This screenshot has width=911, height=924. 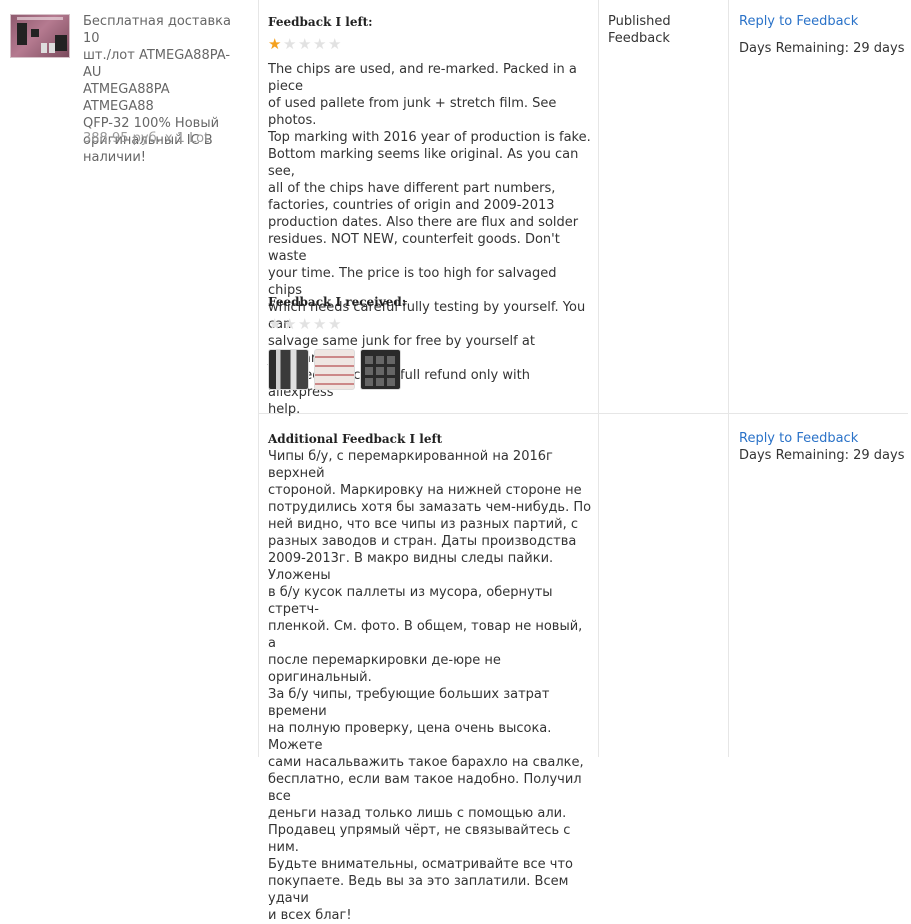 I want to click on days-remaining: Days Remaining: 29 days, so click(x=822, y=48).